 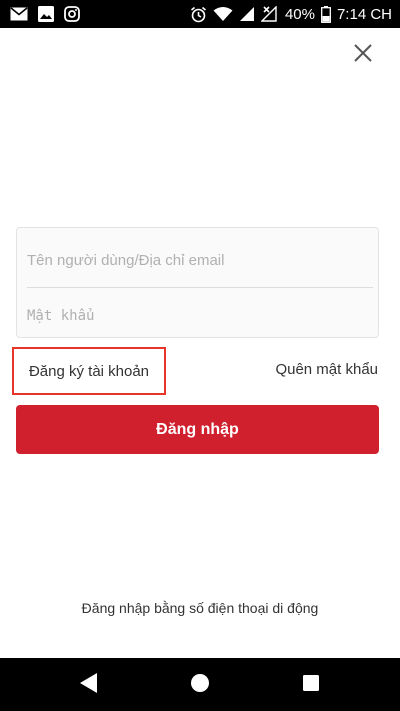 I want to click on alarm-icon, so click(x=198, y=14).